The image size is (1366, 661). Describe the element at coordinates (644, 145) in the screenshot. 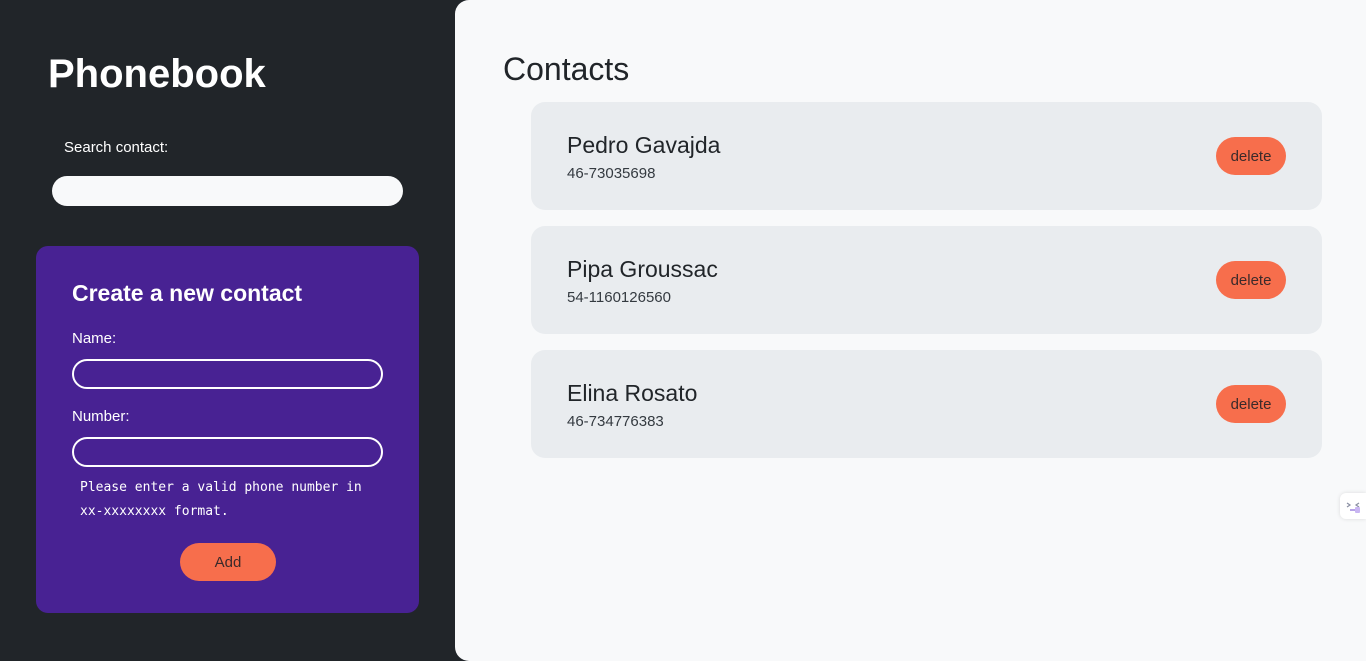

I see `contact-name: Pedro Gavajda` at that location.